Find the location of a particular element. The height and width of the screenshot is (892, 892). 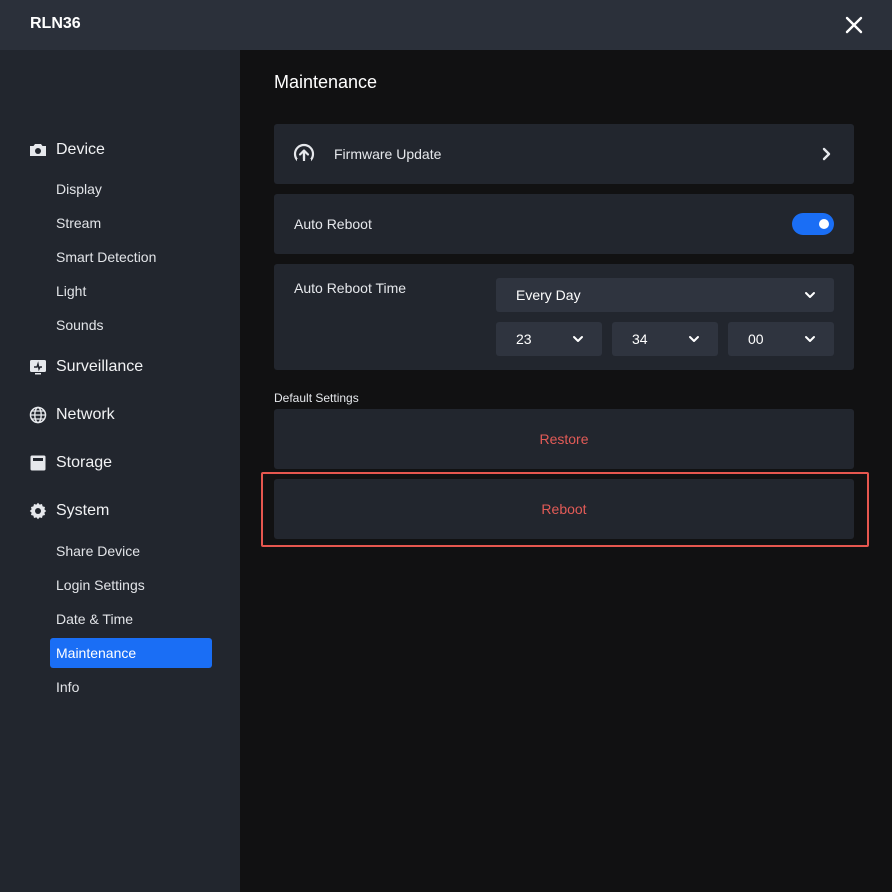

sidebar-section-storage: Storage is located at coordinates (70, 463).